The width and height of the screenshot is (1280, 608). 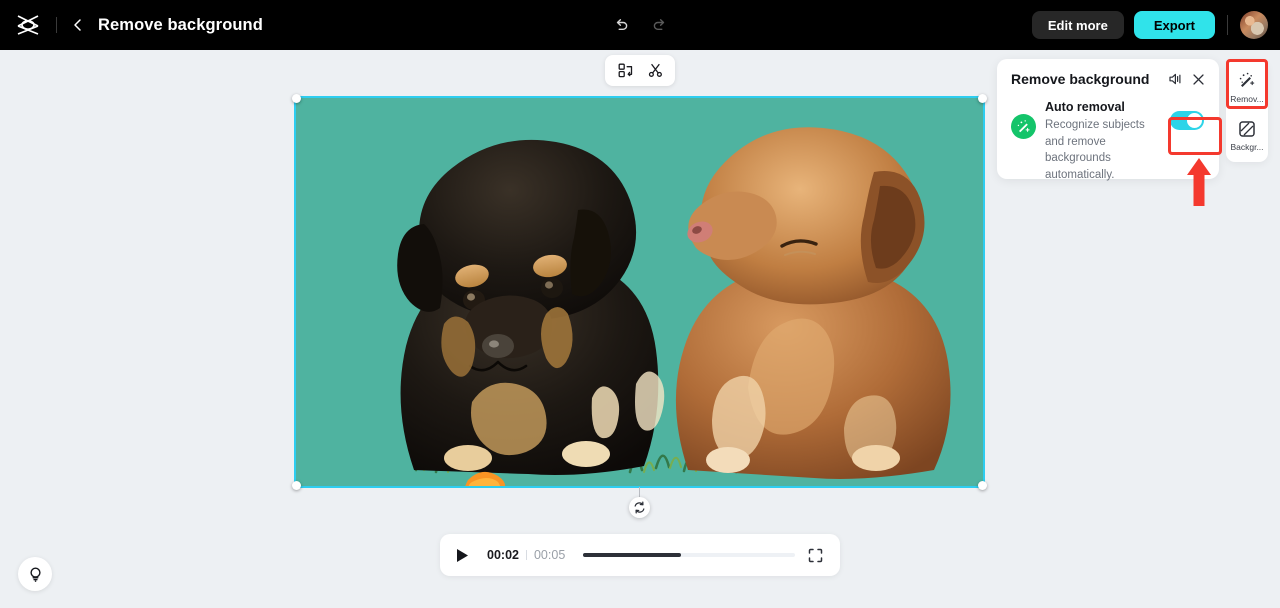 What do you see at coordinates (1085, 107) in the screenshot?
I see `auto-removal-title: Auto removal` at bounding box center [1085, 107].